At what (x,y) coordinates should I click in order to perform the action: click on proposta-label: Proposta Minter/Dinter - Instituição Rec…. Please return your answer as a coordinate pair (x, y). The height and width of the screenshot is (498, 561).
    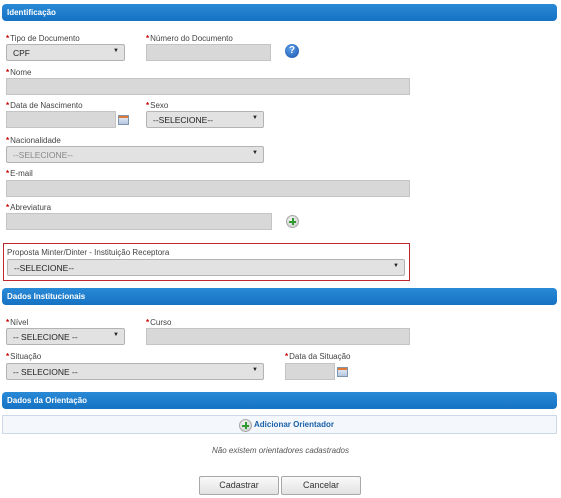
    Looking at the image, I should click on (88, 252).